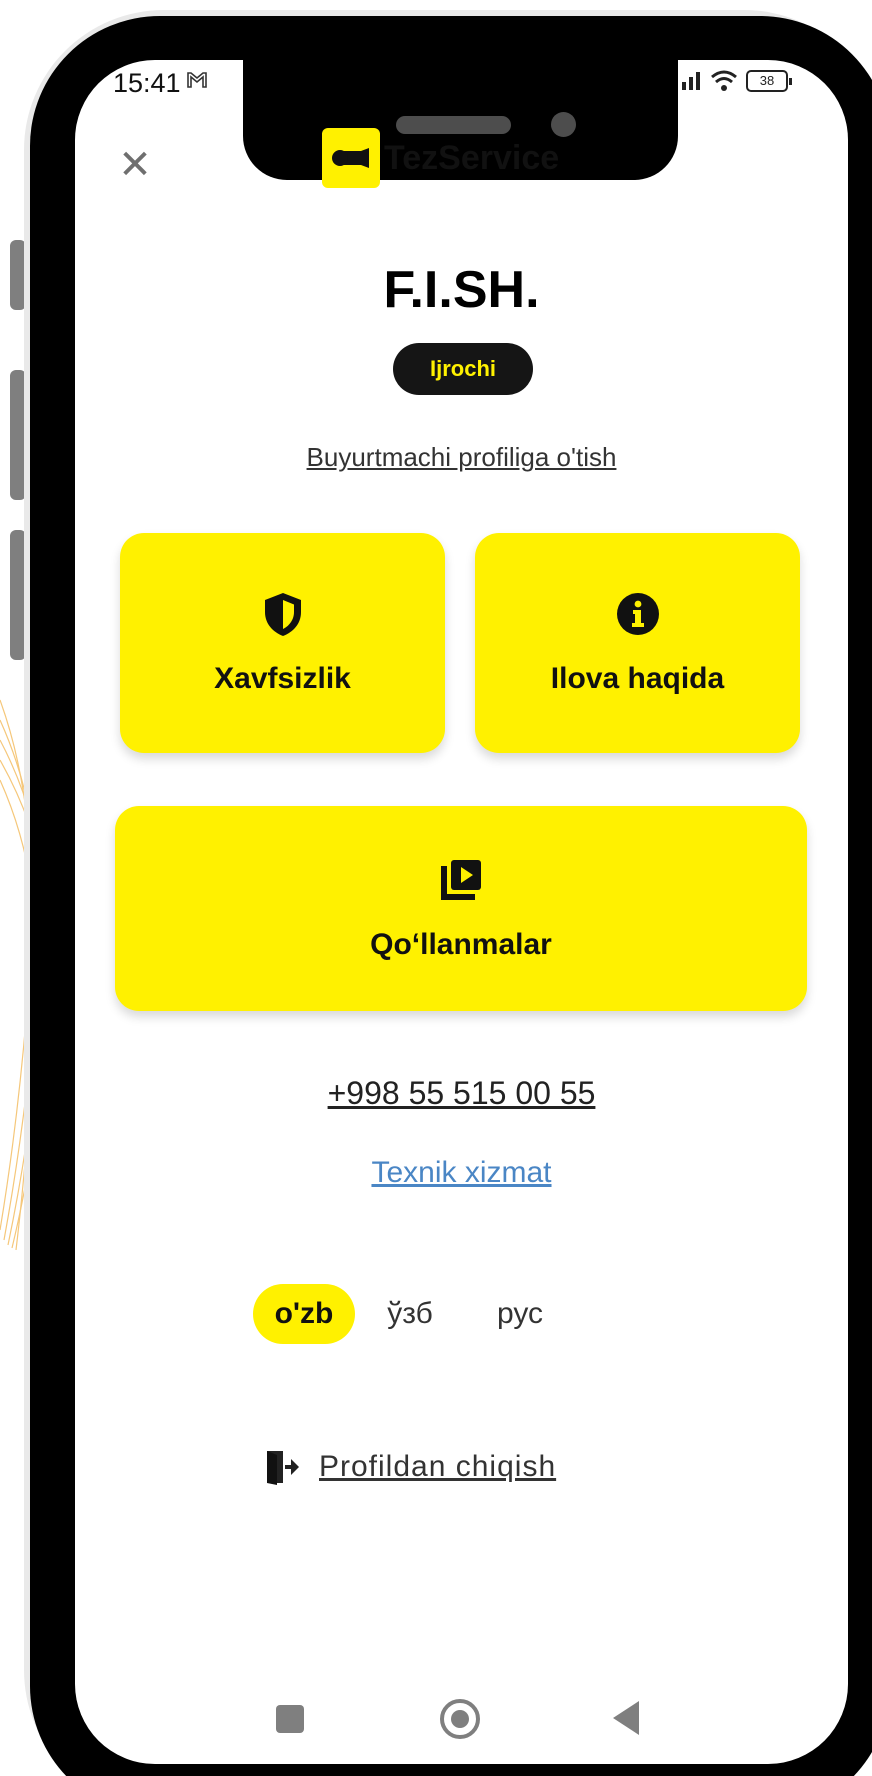  I want to click on switch-profile-link: Buyurtmachi profiliga o'tish, so click(461, 457).